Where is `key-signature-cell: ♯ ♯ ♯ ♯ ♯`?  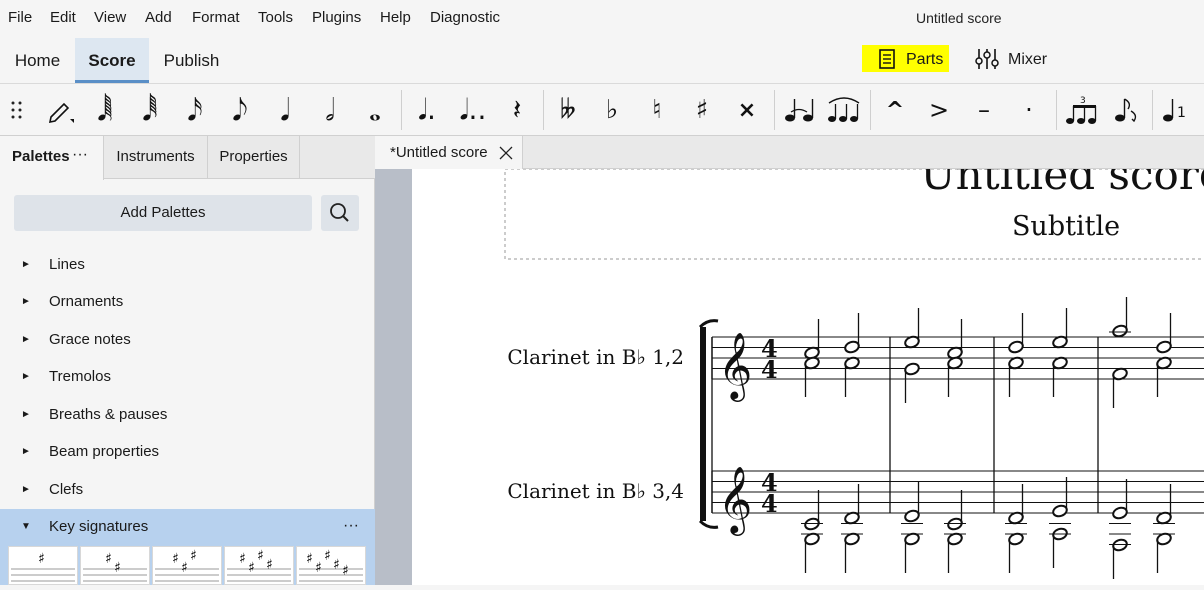 key-signature-cell: ♯ ♯ ♯ ♯ ♯ is located at coordinates (331, 567).